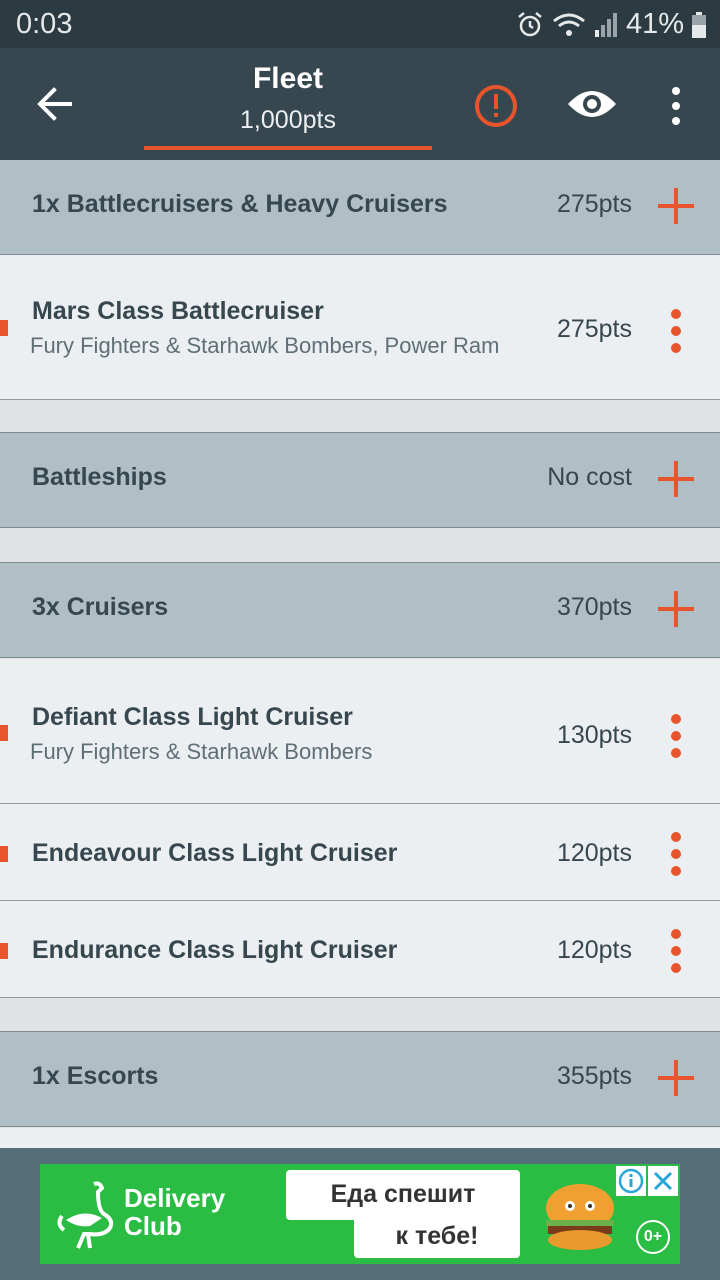  What do you see at coordinates (360, 24) in the screenshot?
I see `status-bar: 0:03 41%` at bounding box center [360, 24].